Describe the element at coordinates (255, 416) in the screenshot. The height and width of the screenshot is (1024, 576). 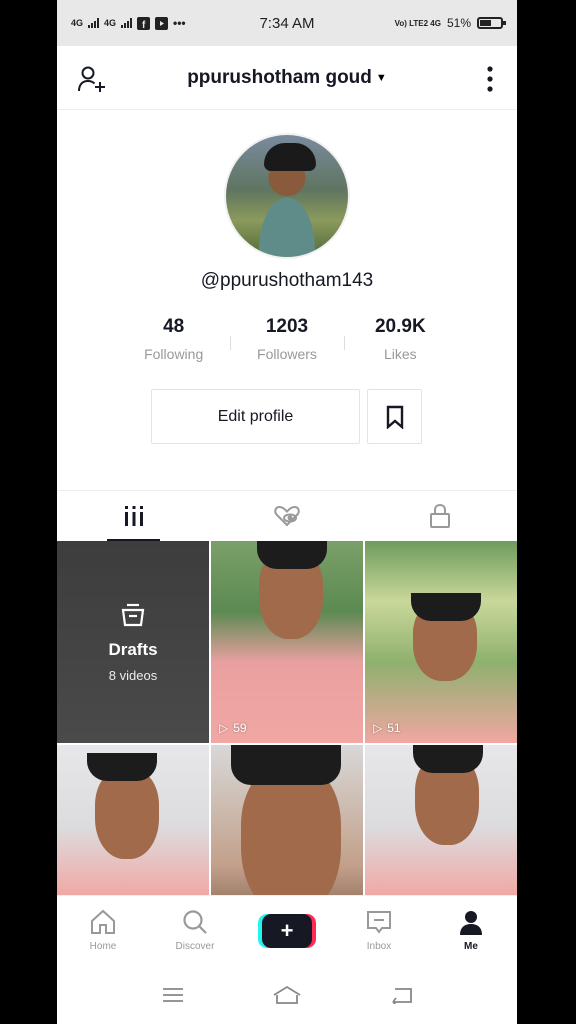
I see `edit-profile-button: Edit profile` at that location.